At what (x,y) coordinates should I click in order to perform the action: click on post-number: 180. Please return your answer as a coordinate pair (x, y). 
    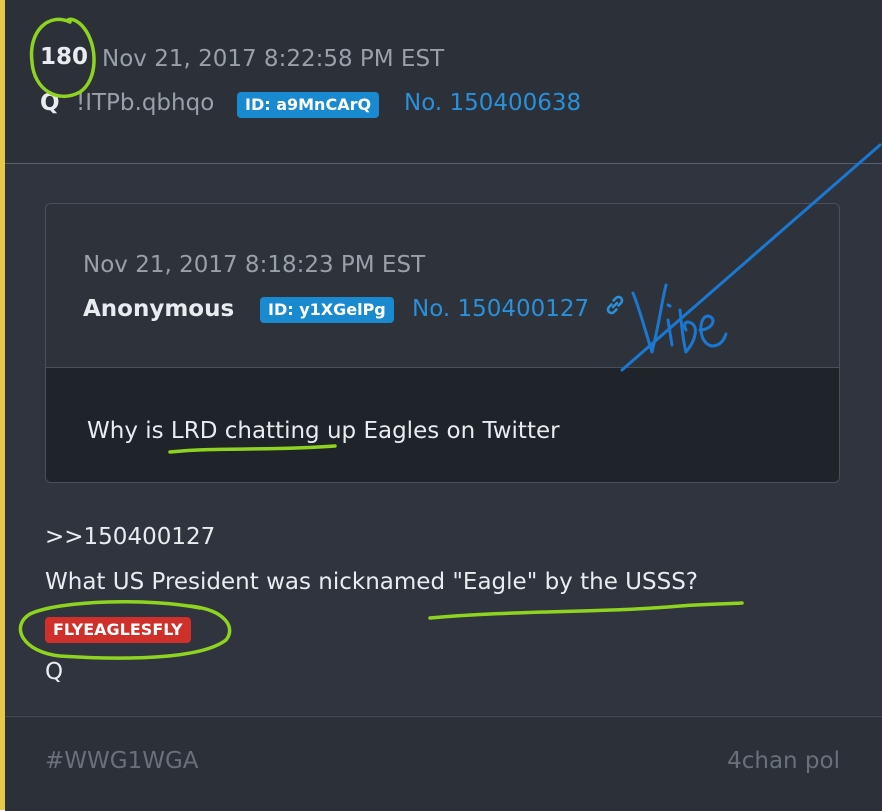
    Looking at the image, I should click on (64, 57).